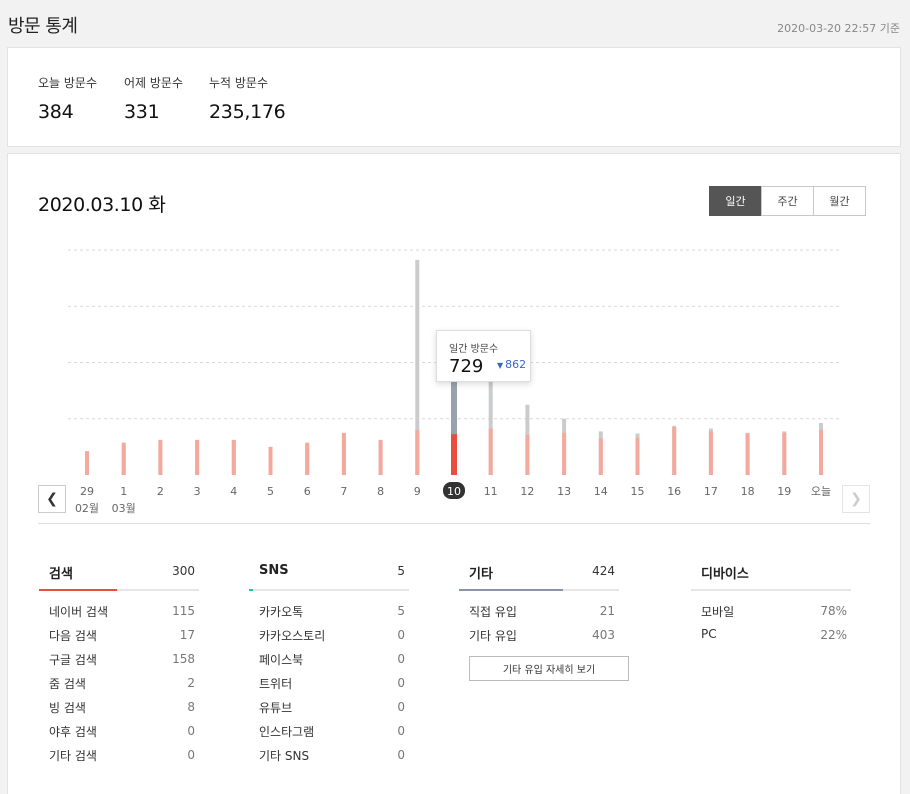 This screenshot has height=794, width=910. I want to click on stat-row: 모바일 78%, so click(771, 613).